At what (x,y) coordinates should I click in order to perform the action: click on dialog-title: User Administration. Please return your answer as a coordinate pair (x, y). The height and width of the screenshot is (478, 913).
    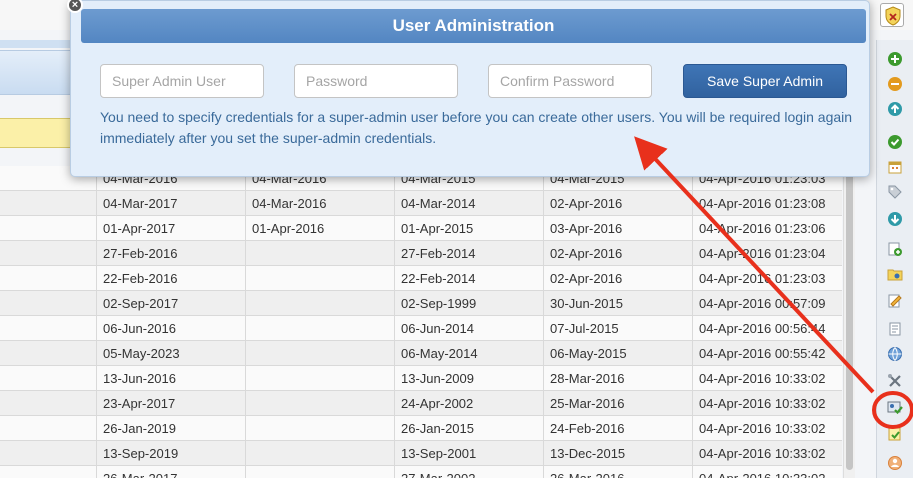
    Looking at the image, I should click on (473, 26).